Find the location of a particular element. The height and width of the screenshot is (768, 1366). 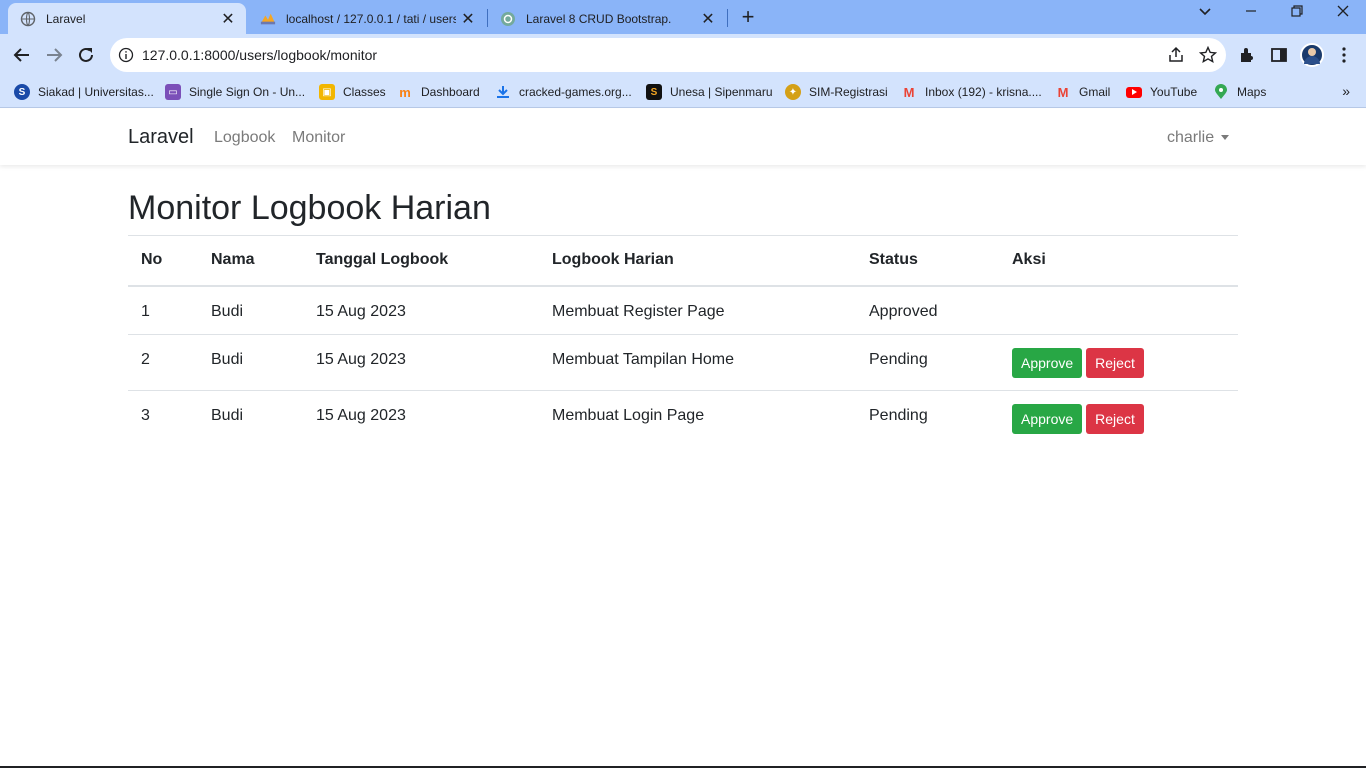

cell-logbook: Membuat Login Page is located at coordinates (697, 418).